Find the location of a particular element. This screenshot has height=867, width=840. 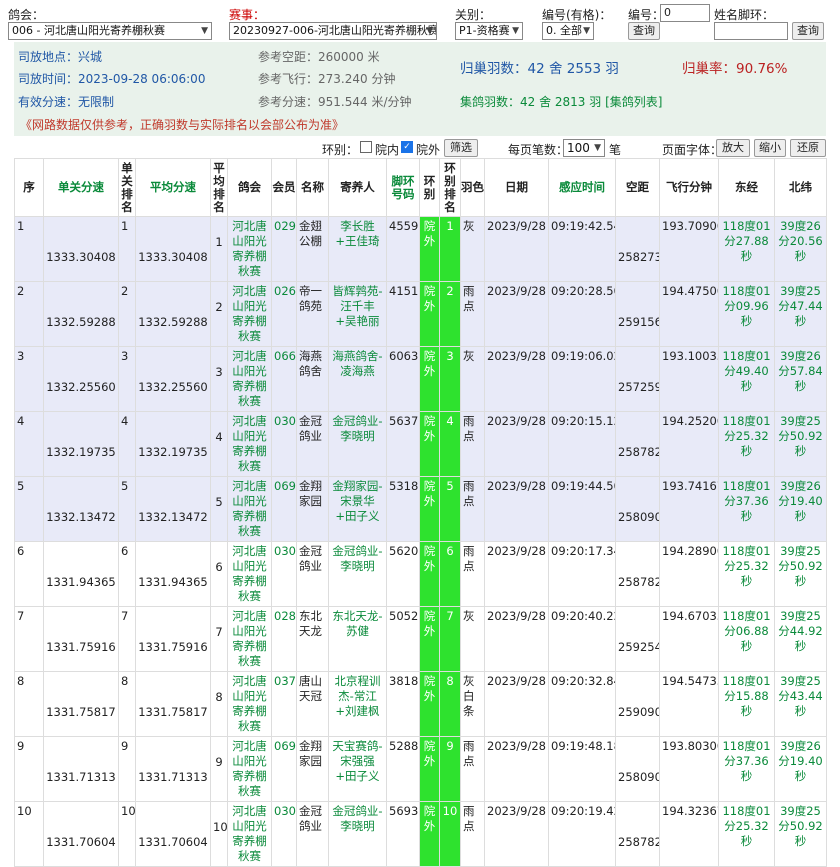

cell-avg-speed: 1332.25560 is located at coordinates (173, 379).